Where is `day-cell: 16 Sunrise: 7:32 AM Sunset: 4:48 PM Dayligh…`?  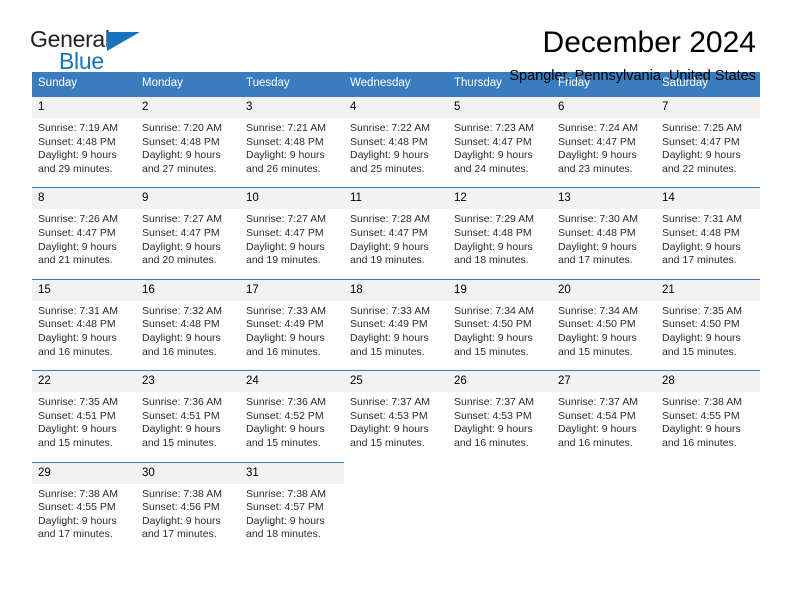
day-cell: 16 Sunrise: 7:32 AM Sunset: 4:48 PM Dayligh… is located at coordinates (188, 319).